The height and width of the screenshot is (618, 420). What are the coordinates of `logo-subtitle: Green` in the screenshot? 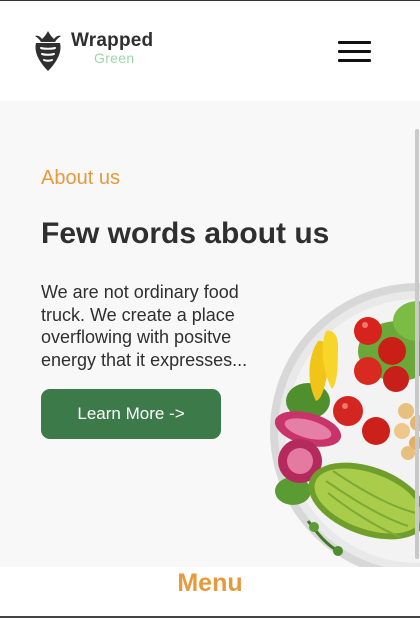 It's located at (114, 58).